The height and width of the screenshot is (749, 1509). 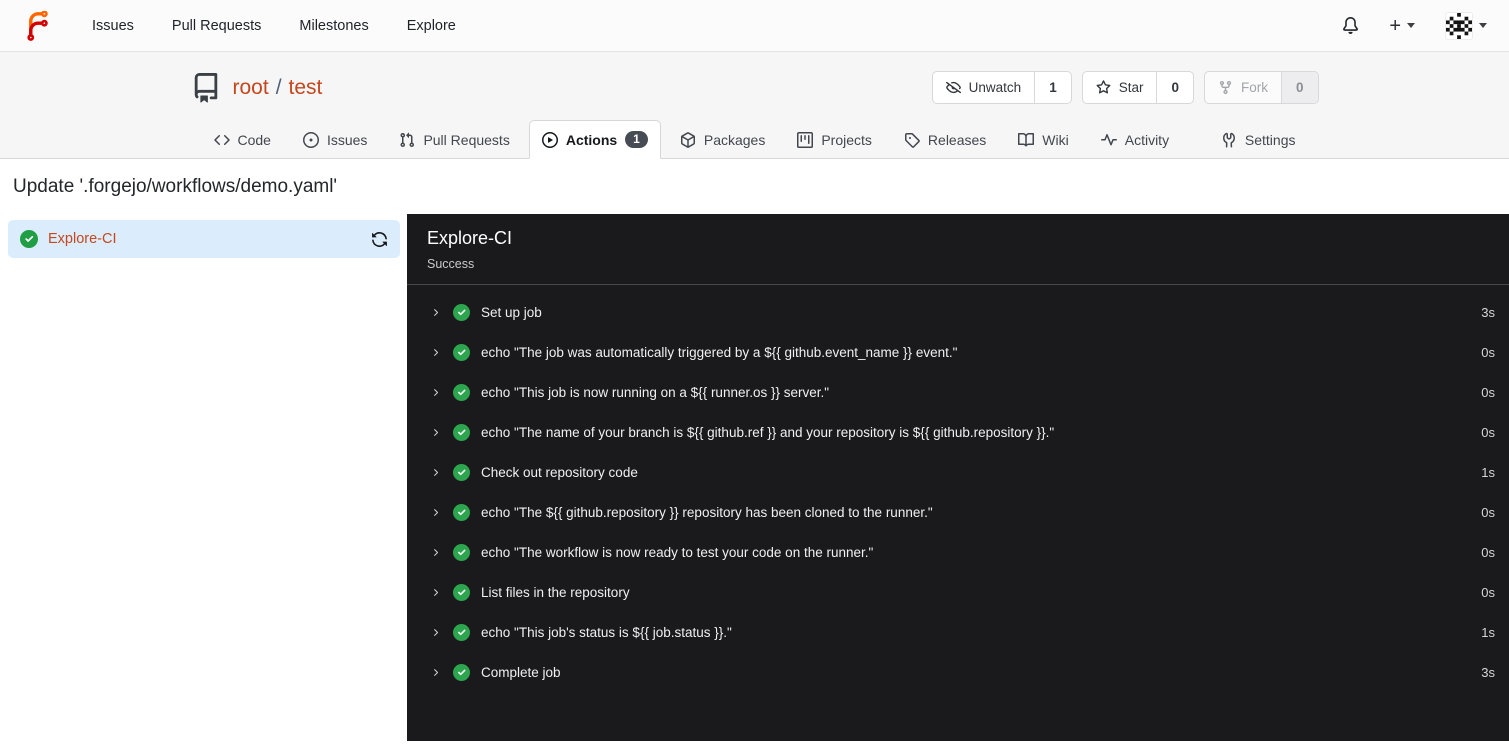 What do you see at coordinates (29, 239) in the screenshot?
I see `success-check-icon` at bounding box center [29, 239].